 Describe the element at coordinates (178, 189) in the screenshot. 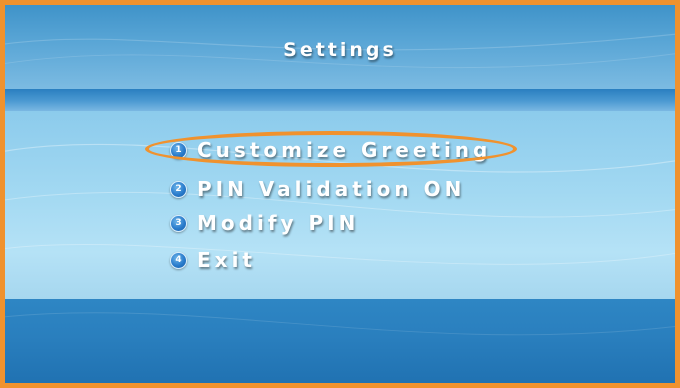

I see `number-badge-2: 2` at that location.